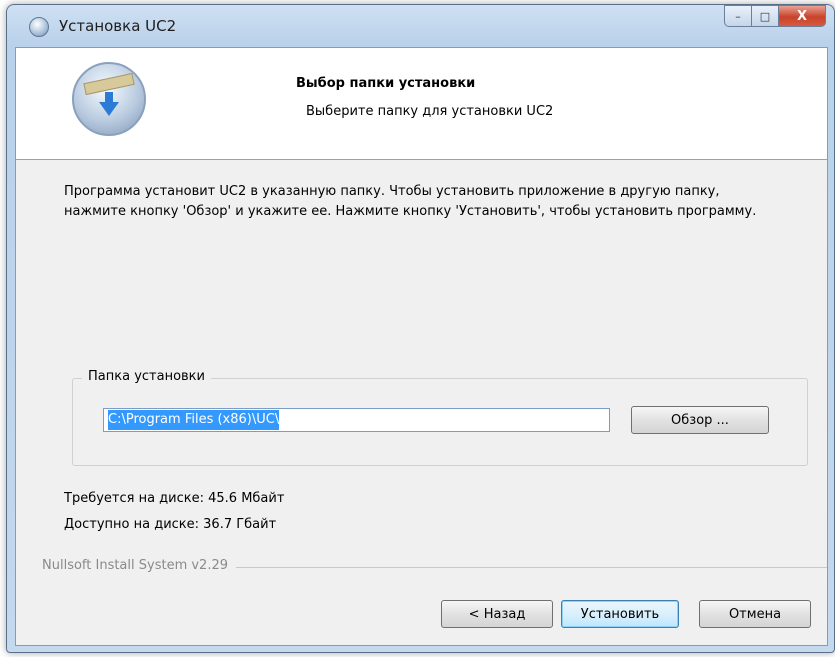 The image size is (835, 657). I want to click on cancel-button: Отмена, so click(755, 614).